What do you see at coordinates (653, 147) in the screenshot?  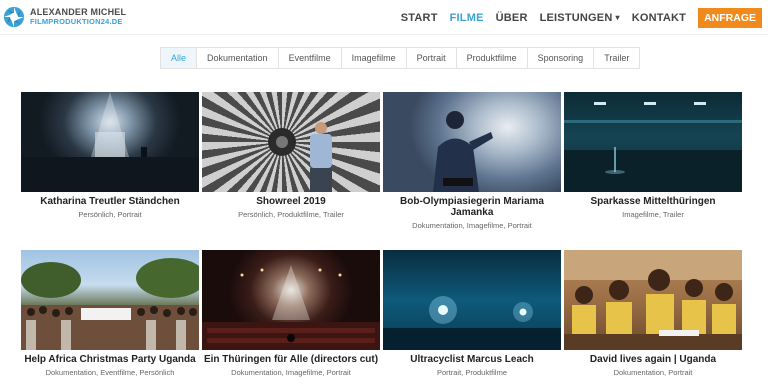 I see `hall-scene` at bounding box center [653, 147].